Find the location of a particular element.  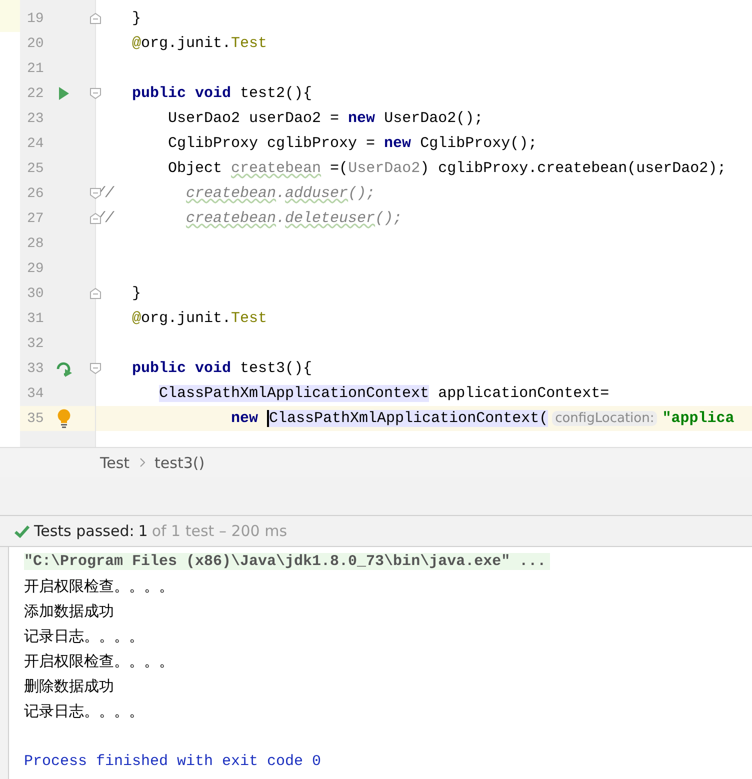

code-text: UserDao2 is located at coordinates (384, 168).